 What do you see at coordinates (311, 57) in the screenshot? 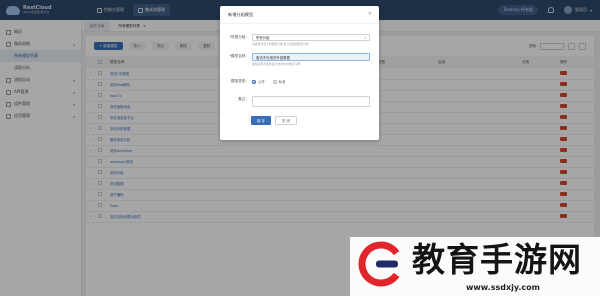
I see `model-name-input: 客流不可用的外部数据` at bounding box center [311, 57].